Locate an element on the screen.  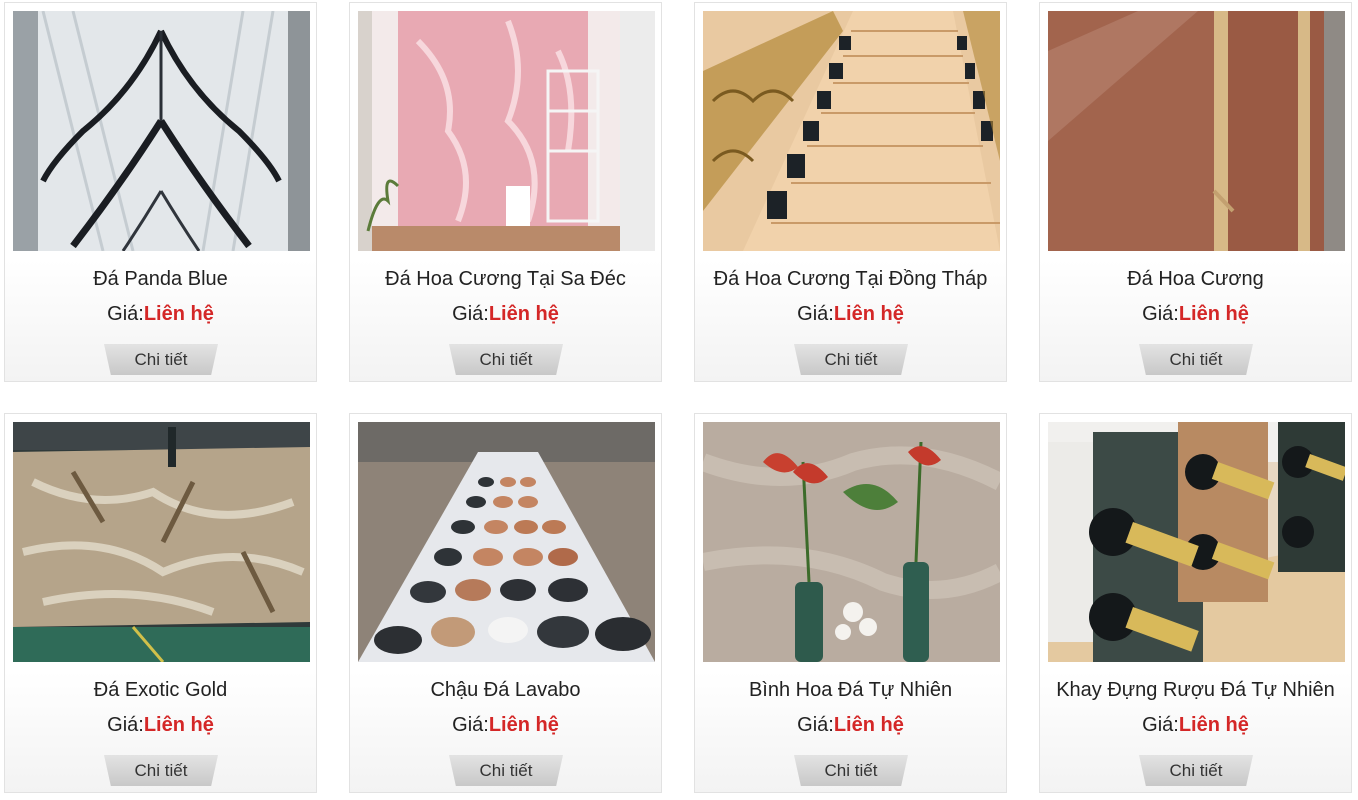
product-card: Đá Panda Blue Giá:Liên hệ Chi tiết is located at coordinates (160, 192).